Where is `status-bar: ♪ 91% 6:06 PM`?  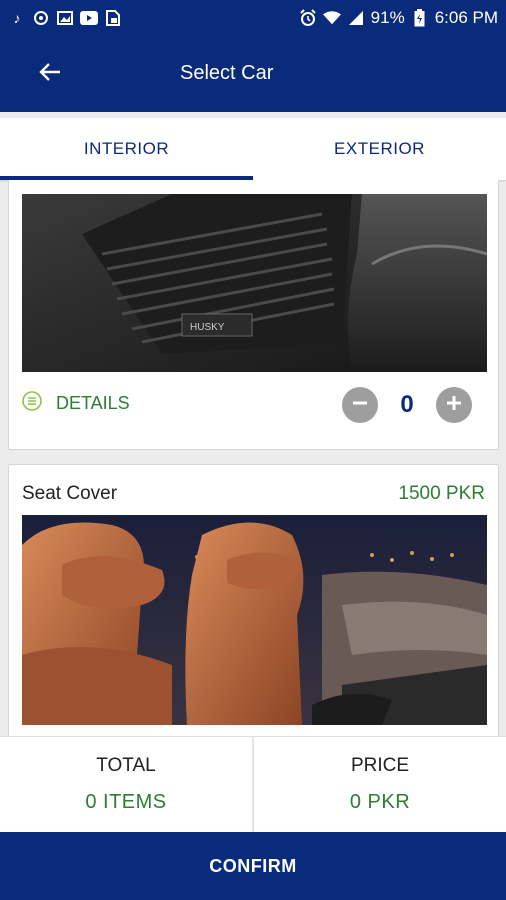
status-bar: ♪ 91% 6:06 PM is located at coordinates (253, 18).